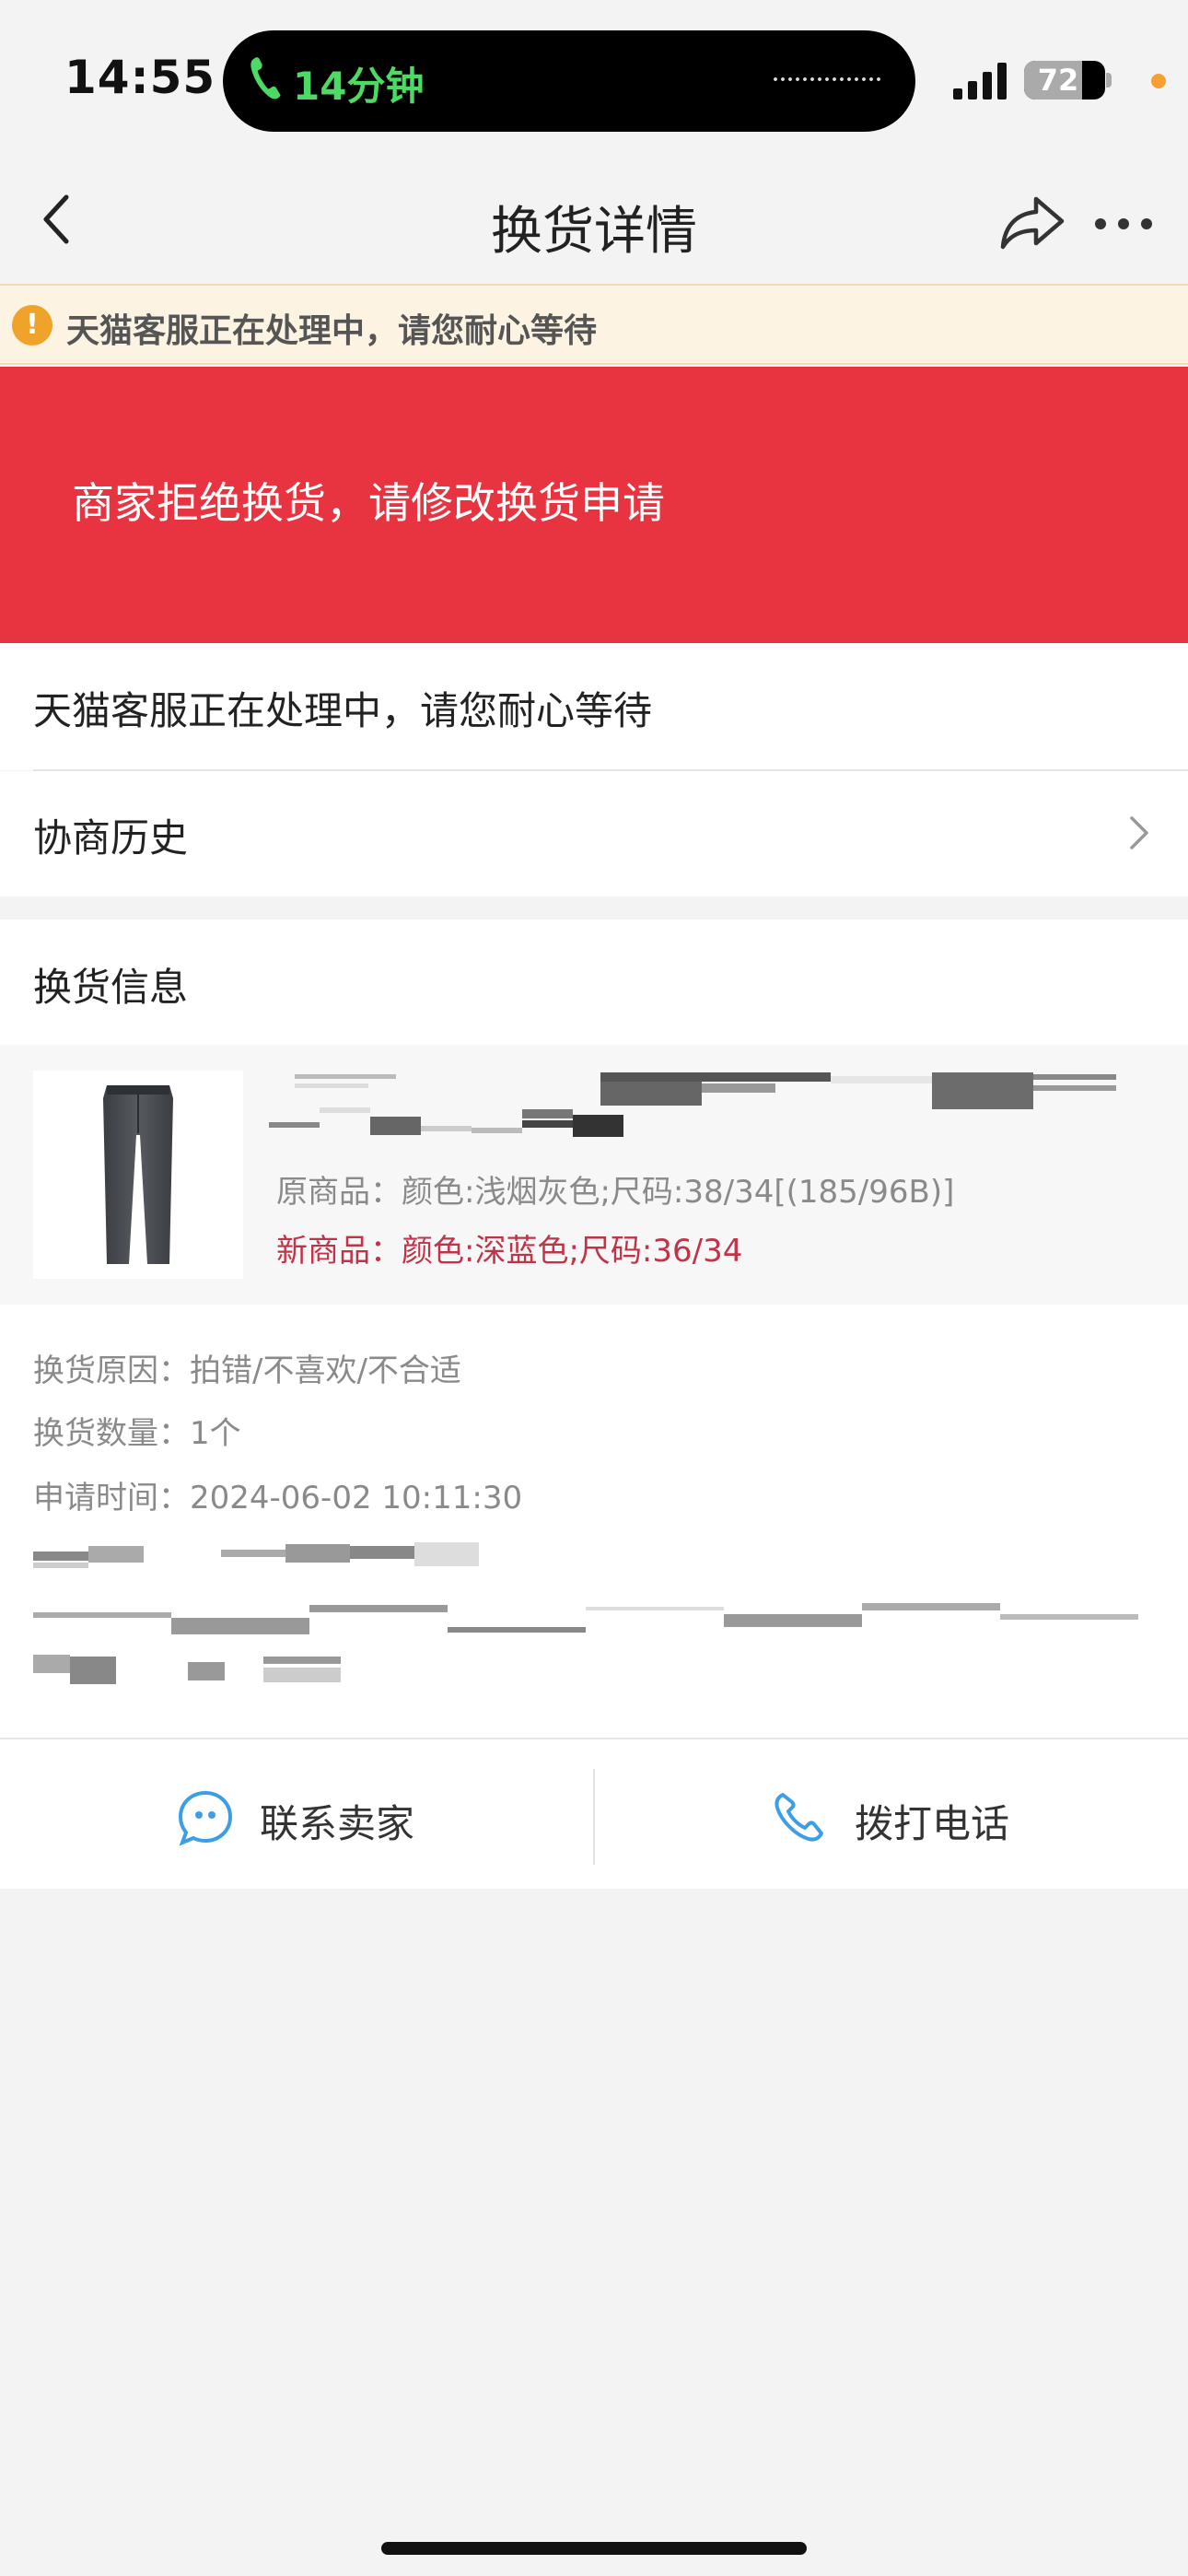 This screenshot has height=2576, width=1188. What do you see at coordinates (585, 1613) in the screenshot?
I see `redacted-details` at bounding box center [585, 1613].